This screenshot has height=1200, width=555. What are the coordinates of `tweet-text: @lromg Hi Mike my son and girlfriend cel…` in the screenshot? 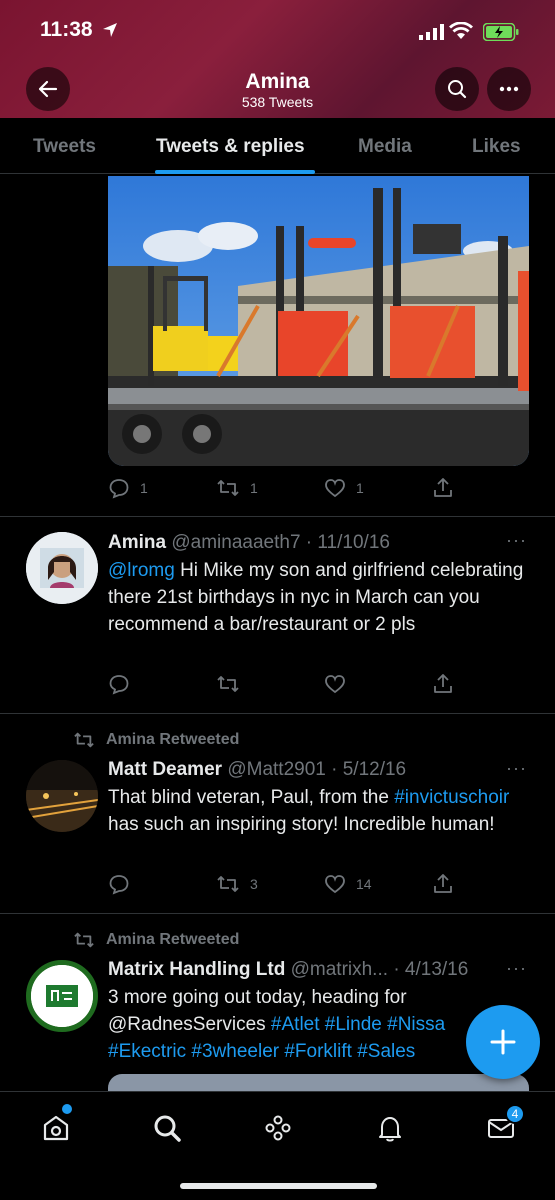 It's located at (318, 597).